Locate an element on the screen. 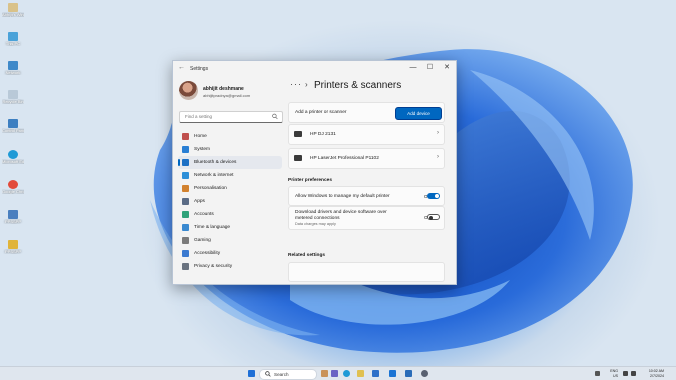  gamepad-icon is located at coordinates (185, 240).